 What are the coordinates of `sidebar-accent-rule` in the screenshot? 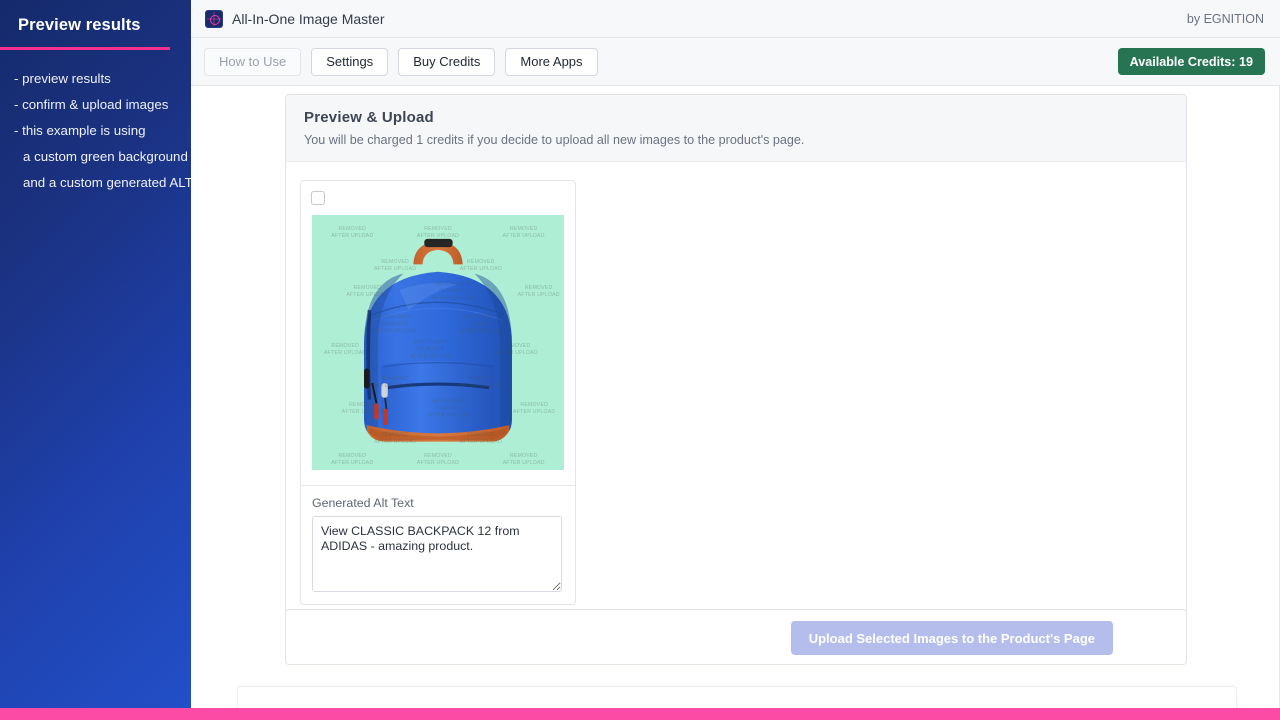 It's located at (85, 48).